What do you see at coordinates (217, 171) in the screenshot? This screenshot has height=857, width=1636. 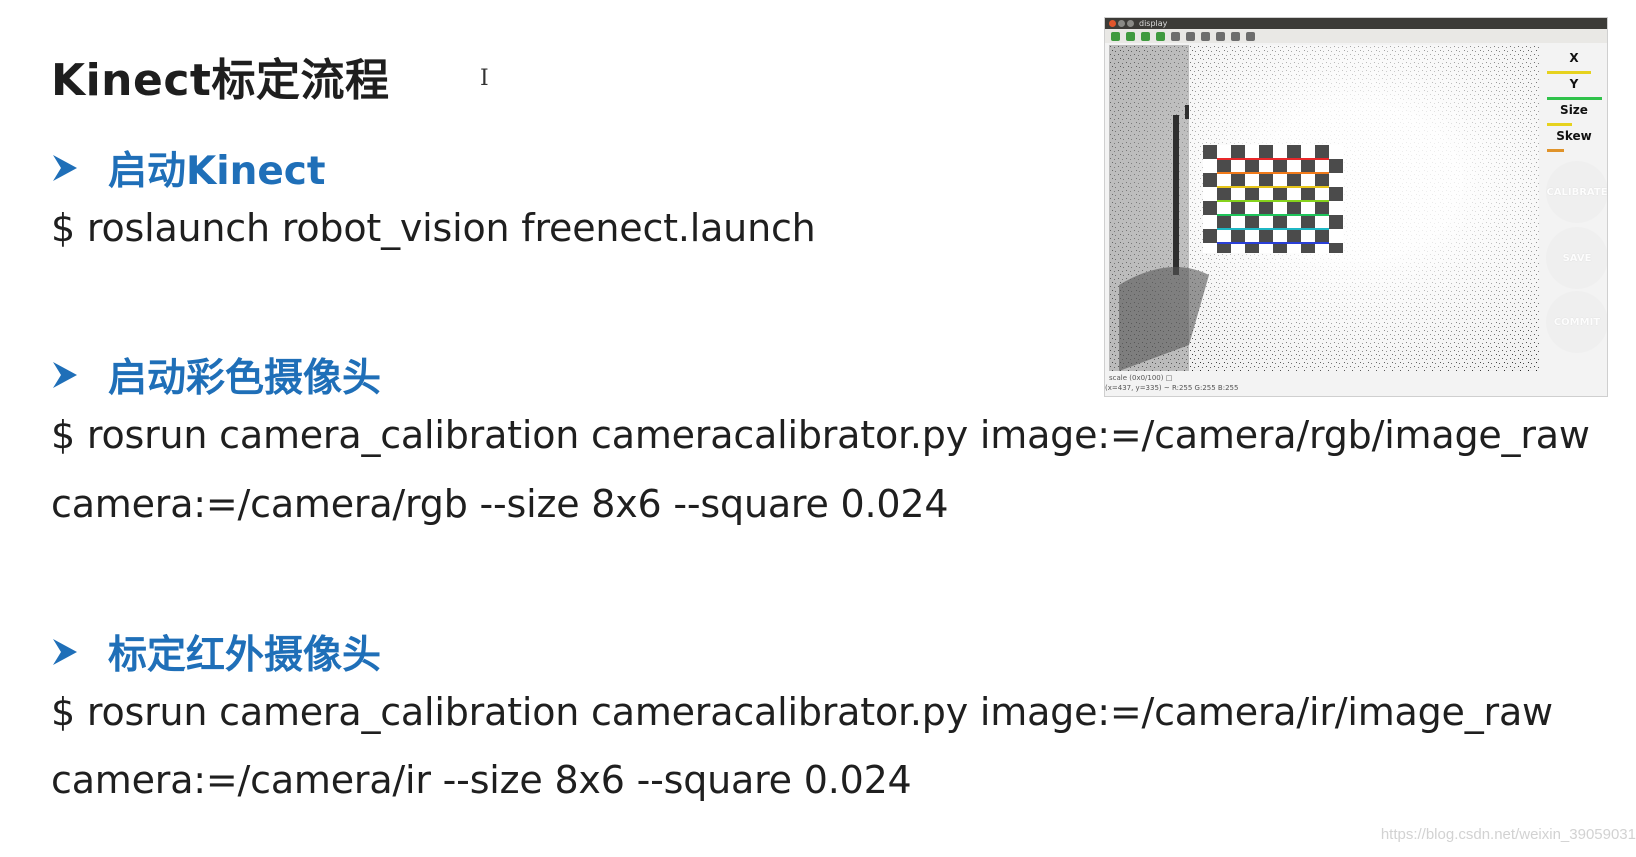 I see `section-heading-text: 启动Kinect` at bounding box center [217, 171].